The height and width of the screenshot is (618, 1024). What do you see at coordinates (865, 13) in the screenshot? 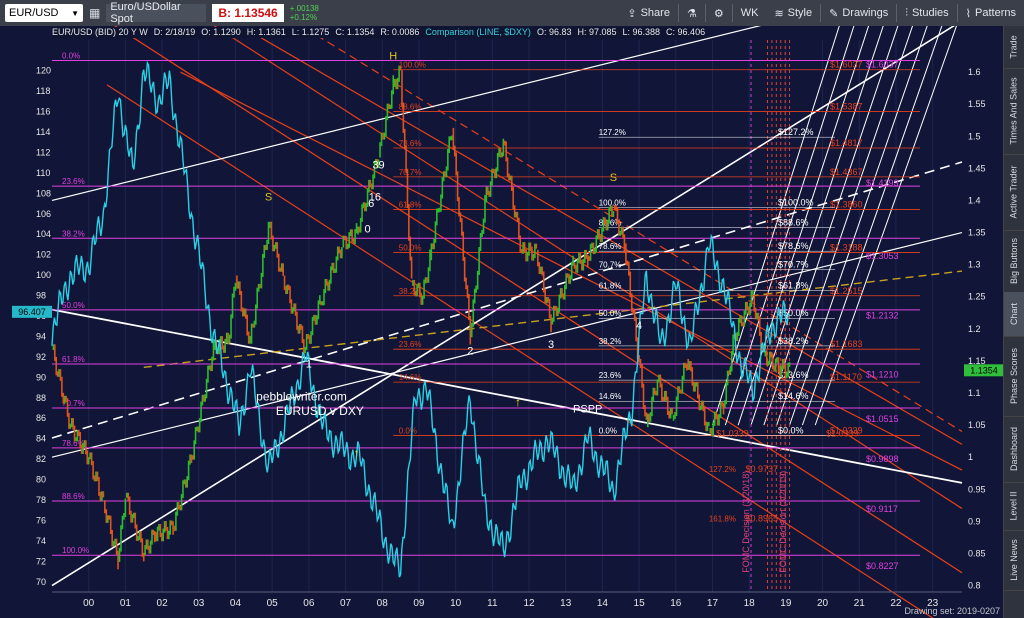
I see `drawings-label: Drawings` at bounding box center [865, 13].